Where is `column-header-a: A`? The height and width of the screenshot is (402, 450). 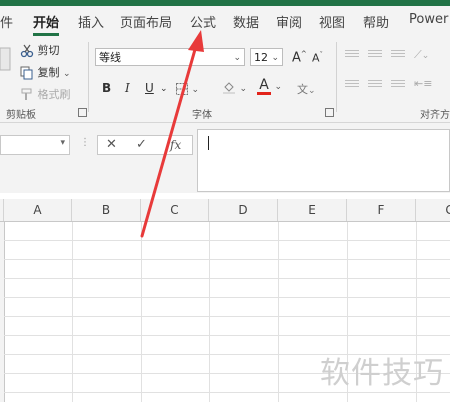 column-header-a: A is located at coordinates (38, 210).